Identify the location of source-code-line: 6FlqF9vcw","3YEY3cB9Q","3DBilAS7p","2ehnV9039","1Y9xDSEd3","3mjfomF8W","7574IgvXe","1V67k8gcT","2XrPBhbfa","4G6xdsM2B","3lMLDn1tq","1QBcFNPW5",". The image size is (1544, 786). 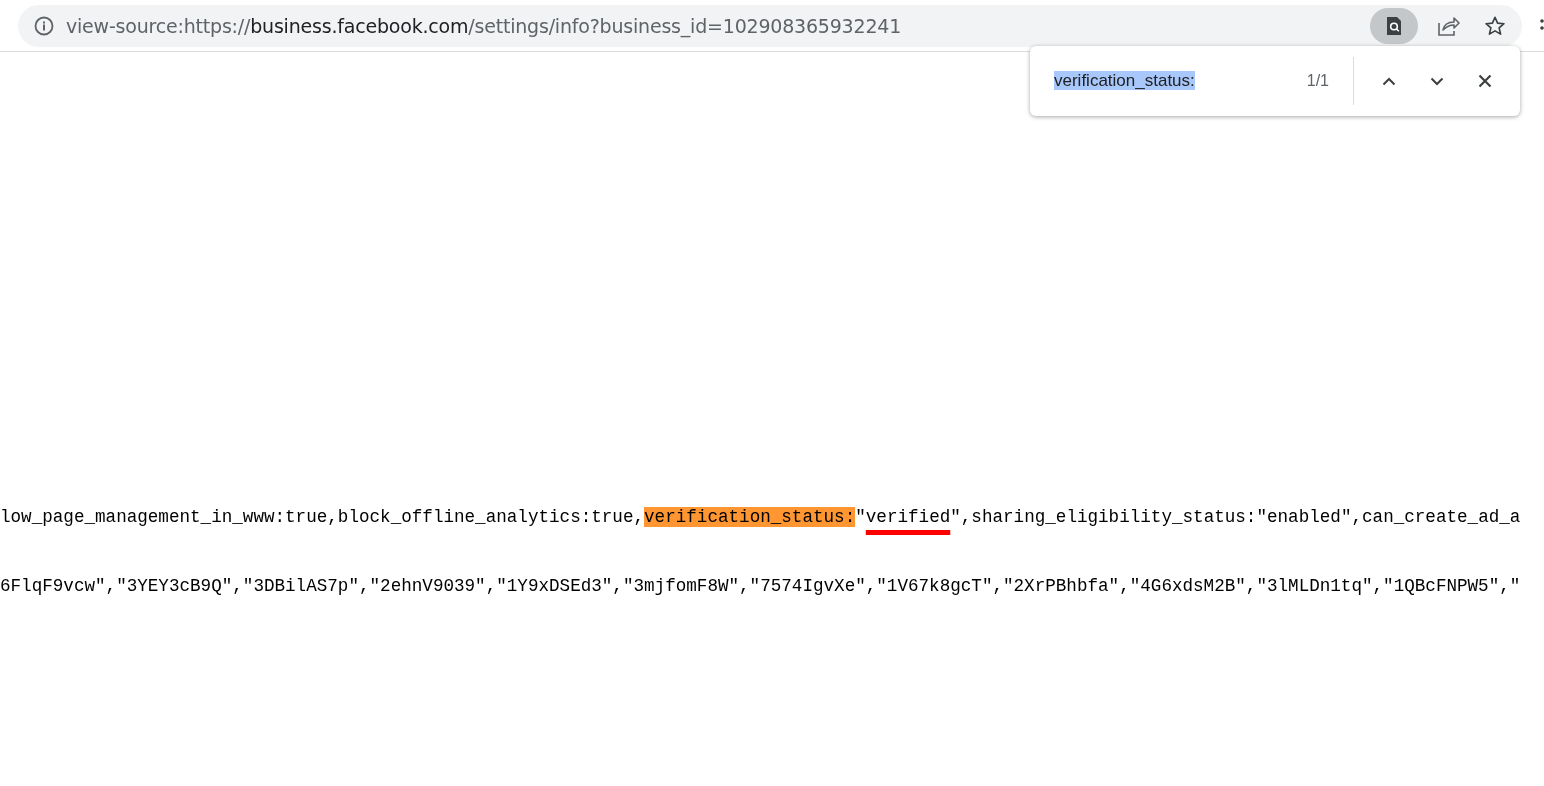
(760, 586).